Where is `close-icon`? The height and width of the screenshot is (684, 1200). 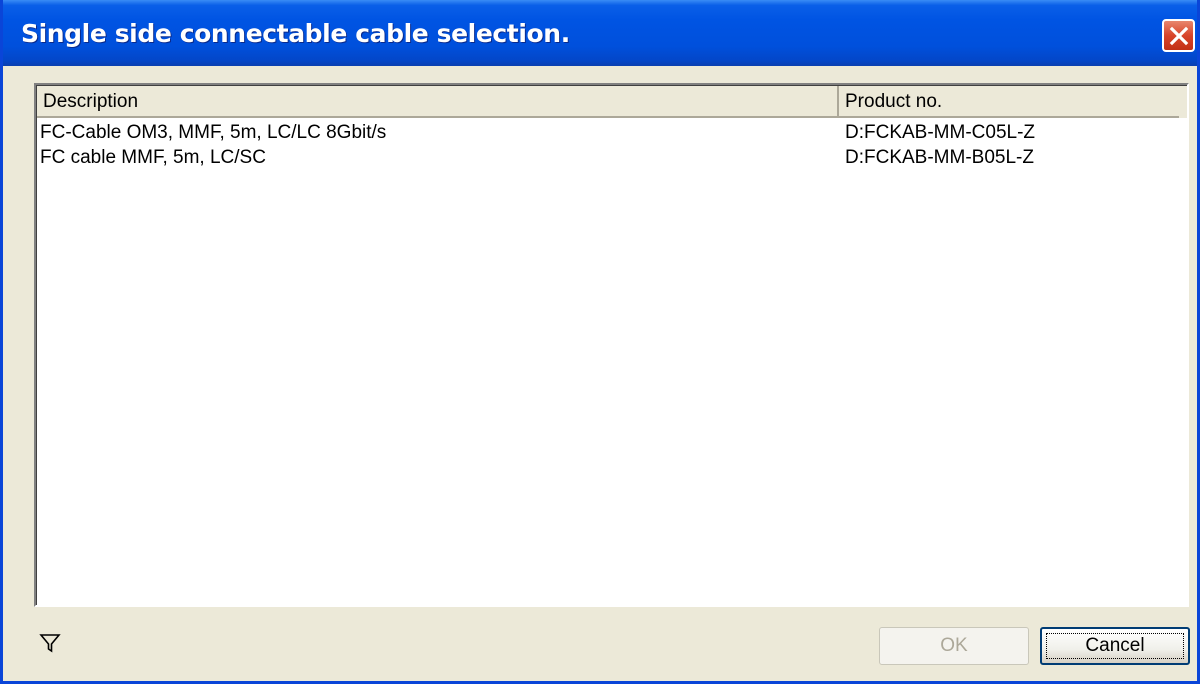 close-icon is located at coordinates (1178, 35).